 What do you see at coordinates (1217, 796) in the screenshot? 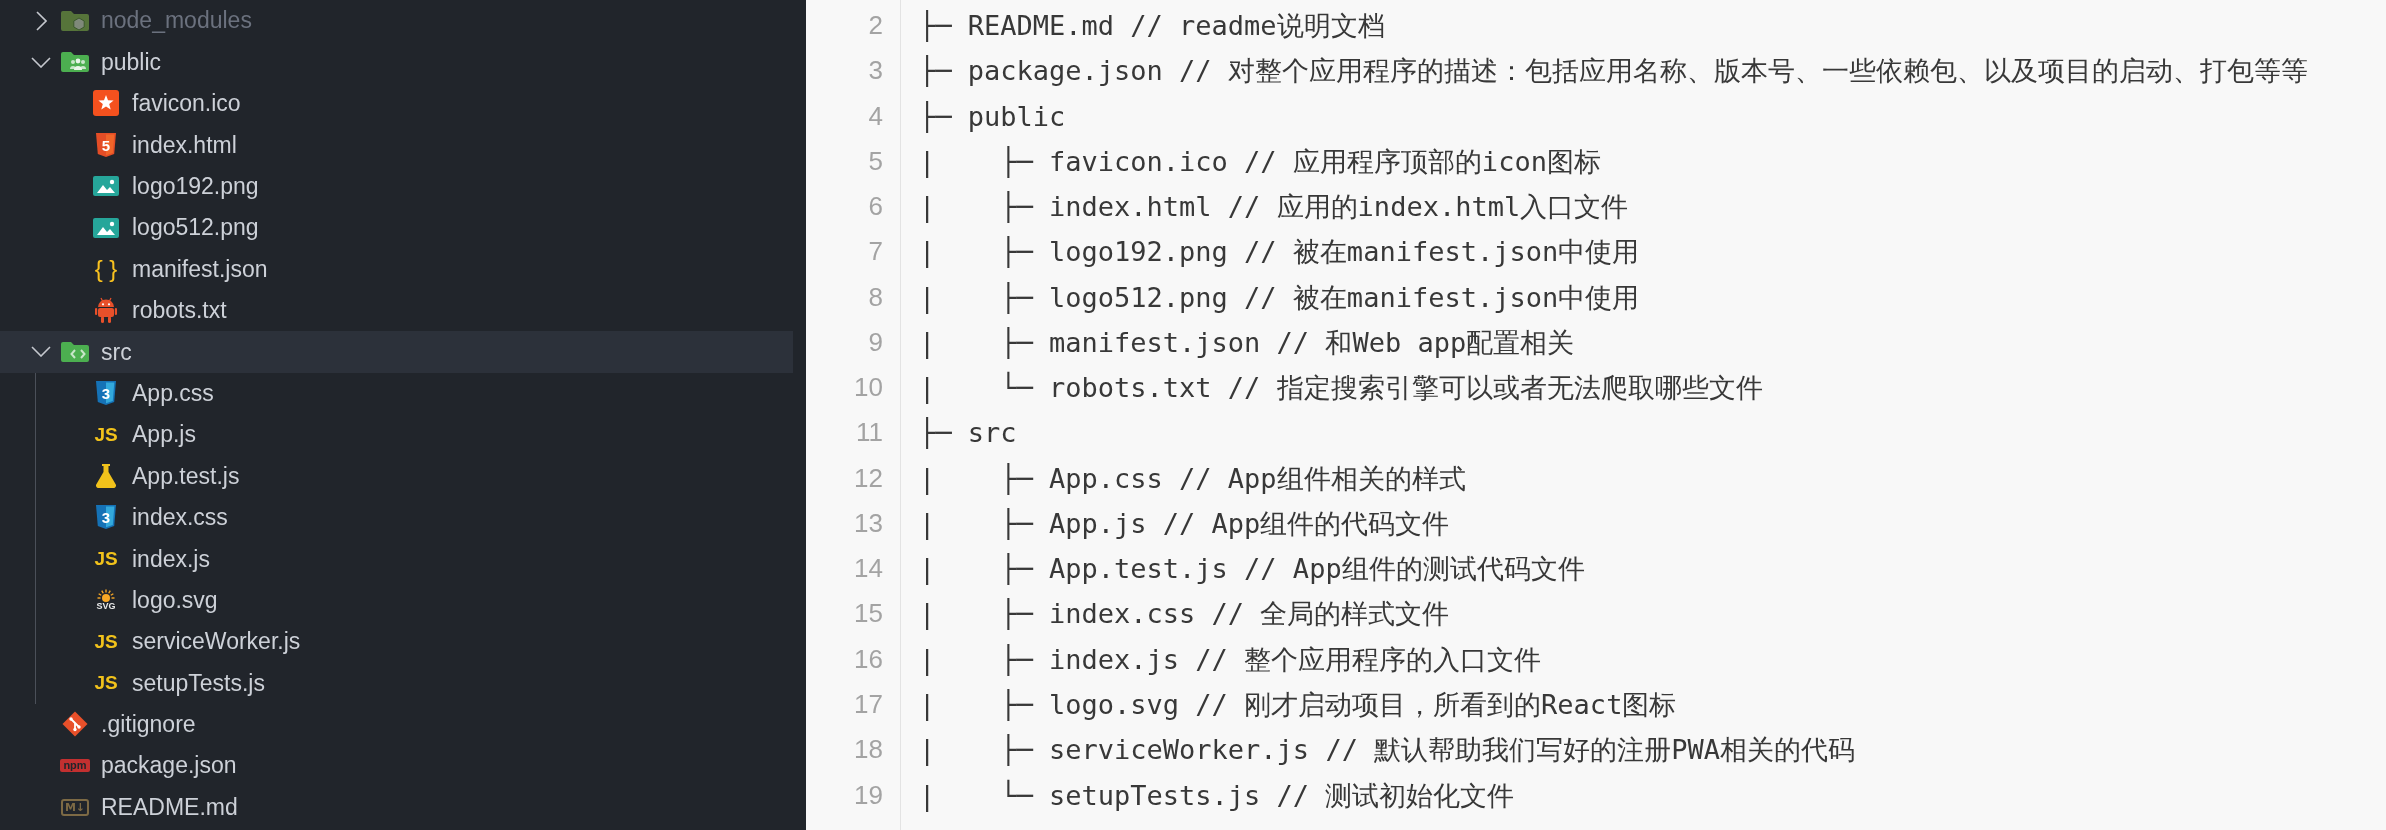
I see `code-line: | └─ setupTests.js // 测试初始化文件` at bounding box center [1217, 796].